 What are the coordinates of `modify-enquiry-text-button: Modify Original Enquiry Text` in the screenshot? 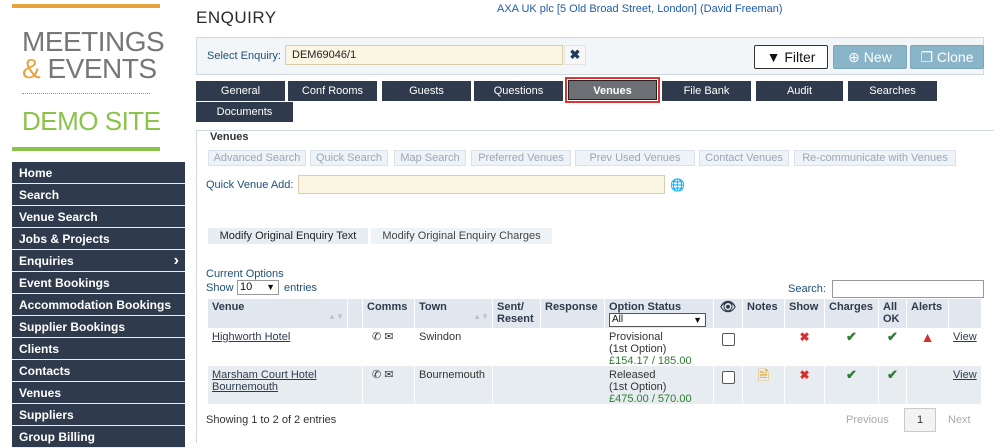 It's located at (288, 236).